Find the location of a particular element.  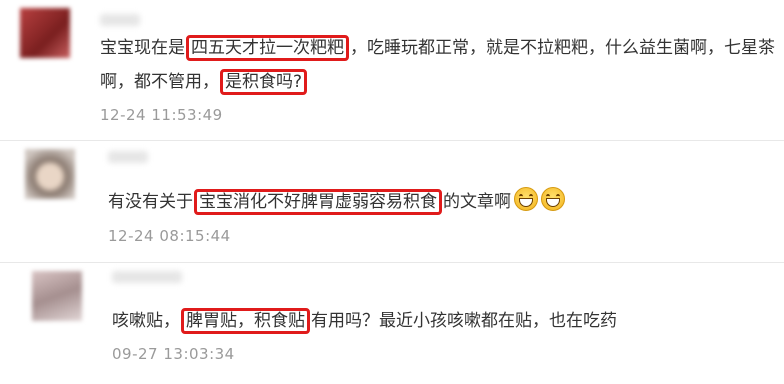

timestamp: 12-24 08:15:44 is located at coordinates (169, 236).